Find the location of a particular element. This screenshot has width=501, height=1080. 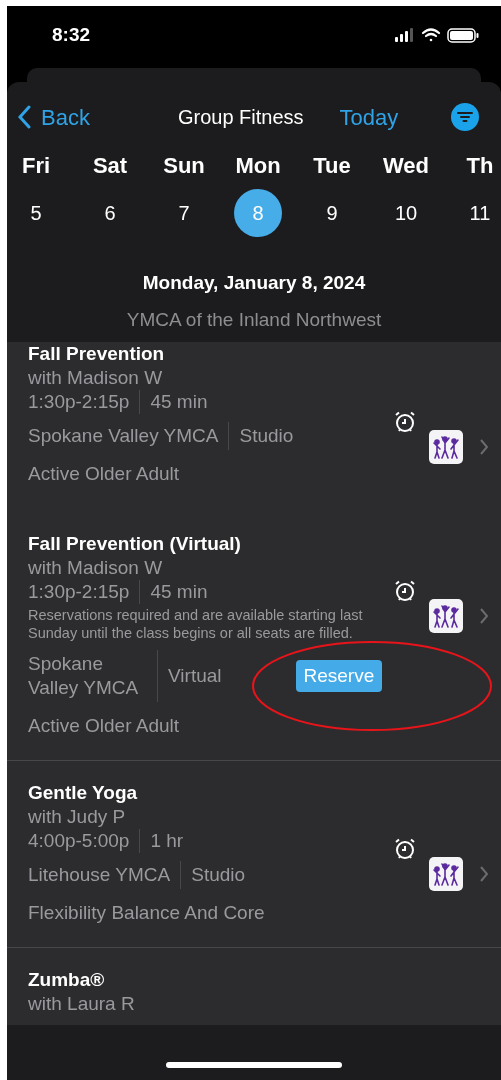

status-time: 8:32 is located at coordinates (71, 34).